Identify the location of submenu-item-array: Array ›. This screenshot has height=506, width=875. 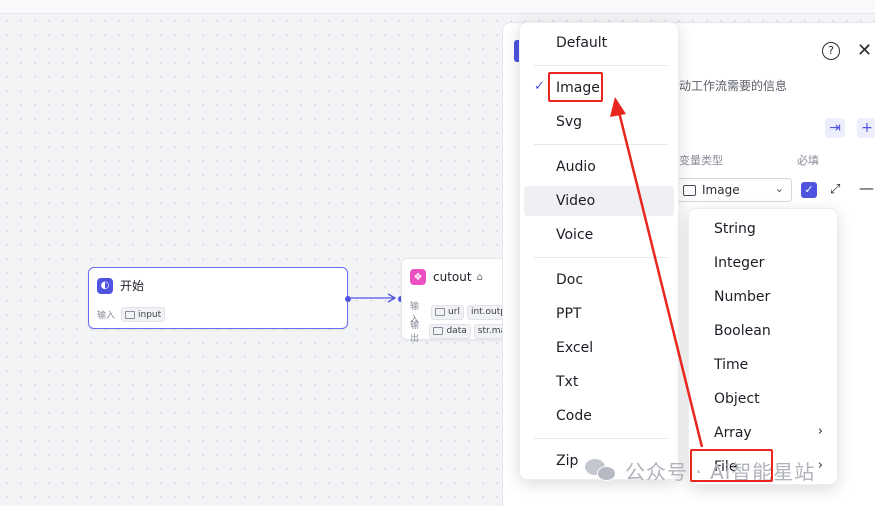
(763, 433).